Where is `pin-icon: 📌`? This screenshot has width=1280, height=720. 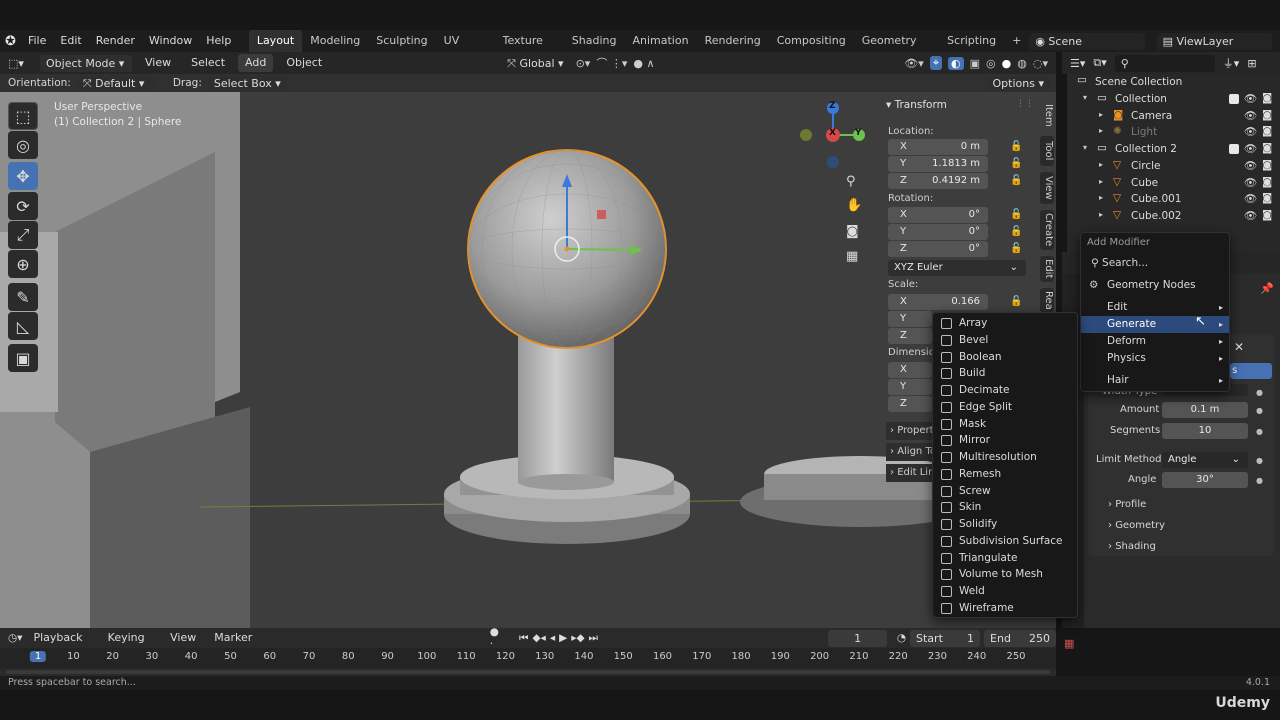 pin-icon: 📌 is located at coordinates (1267, 288).